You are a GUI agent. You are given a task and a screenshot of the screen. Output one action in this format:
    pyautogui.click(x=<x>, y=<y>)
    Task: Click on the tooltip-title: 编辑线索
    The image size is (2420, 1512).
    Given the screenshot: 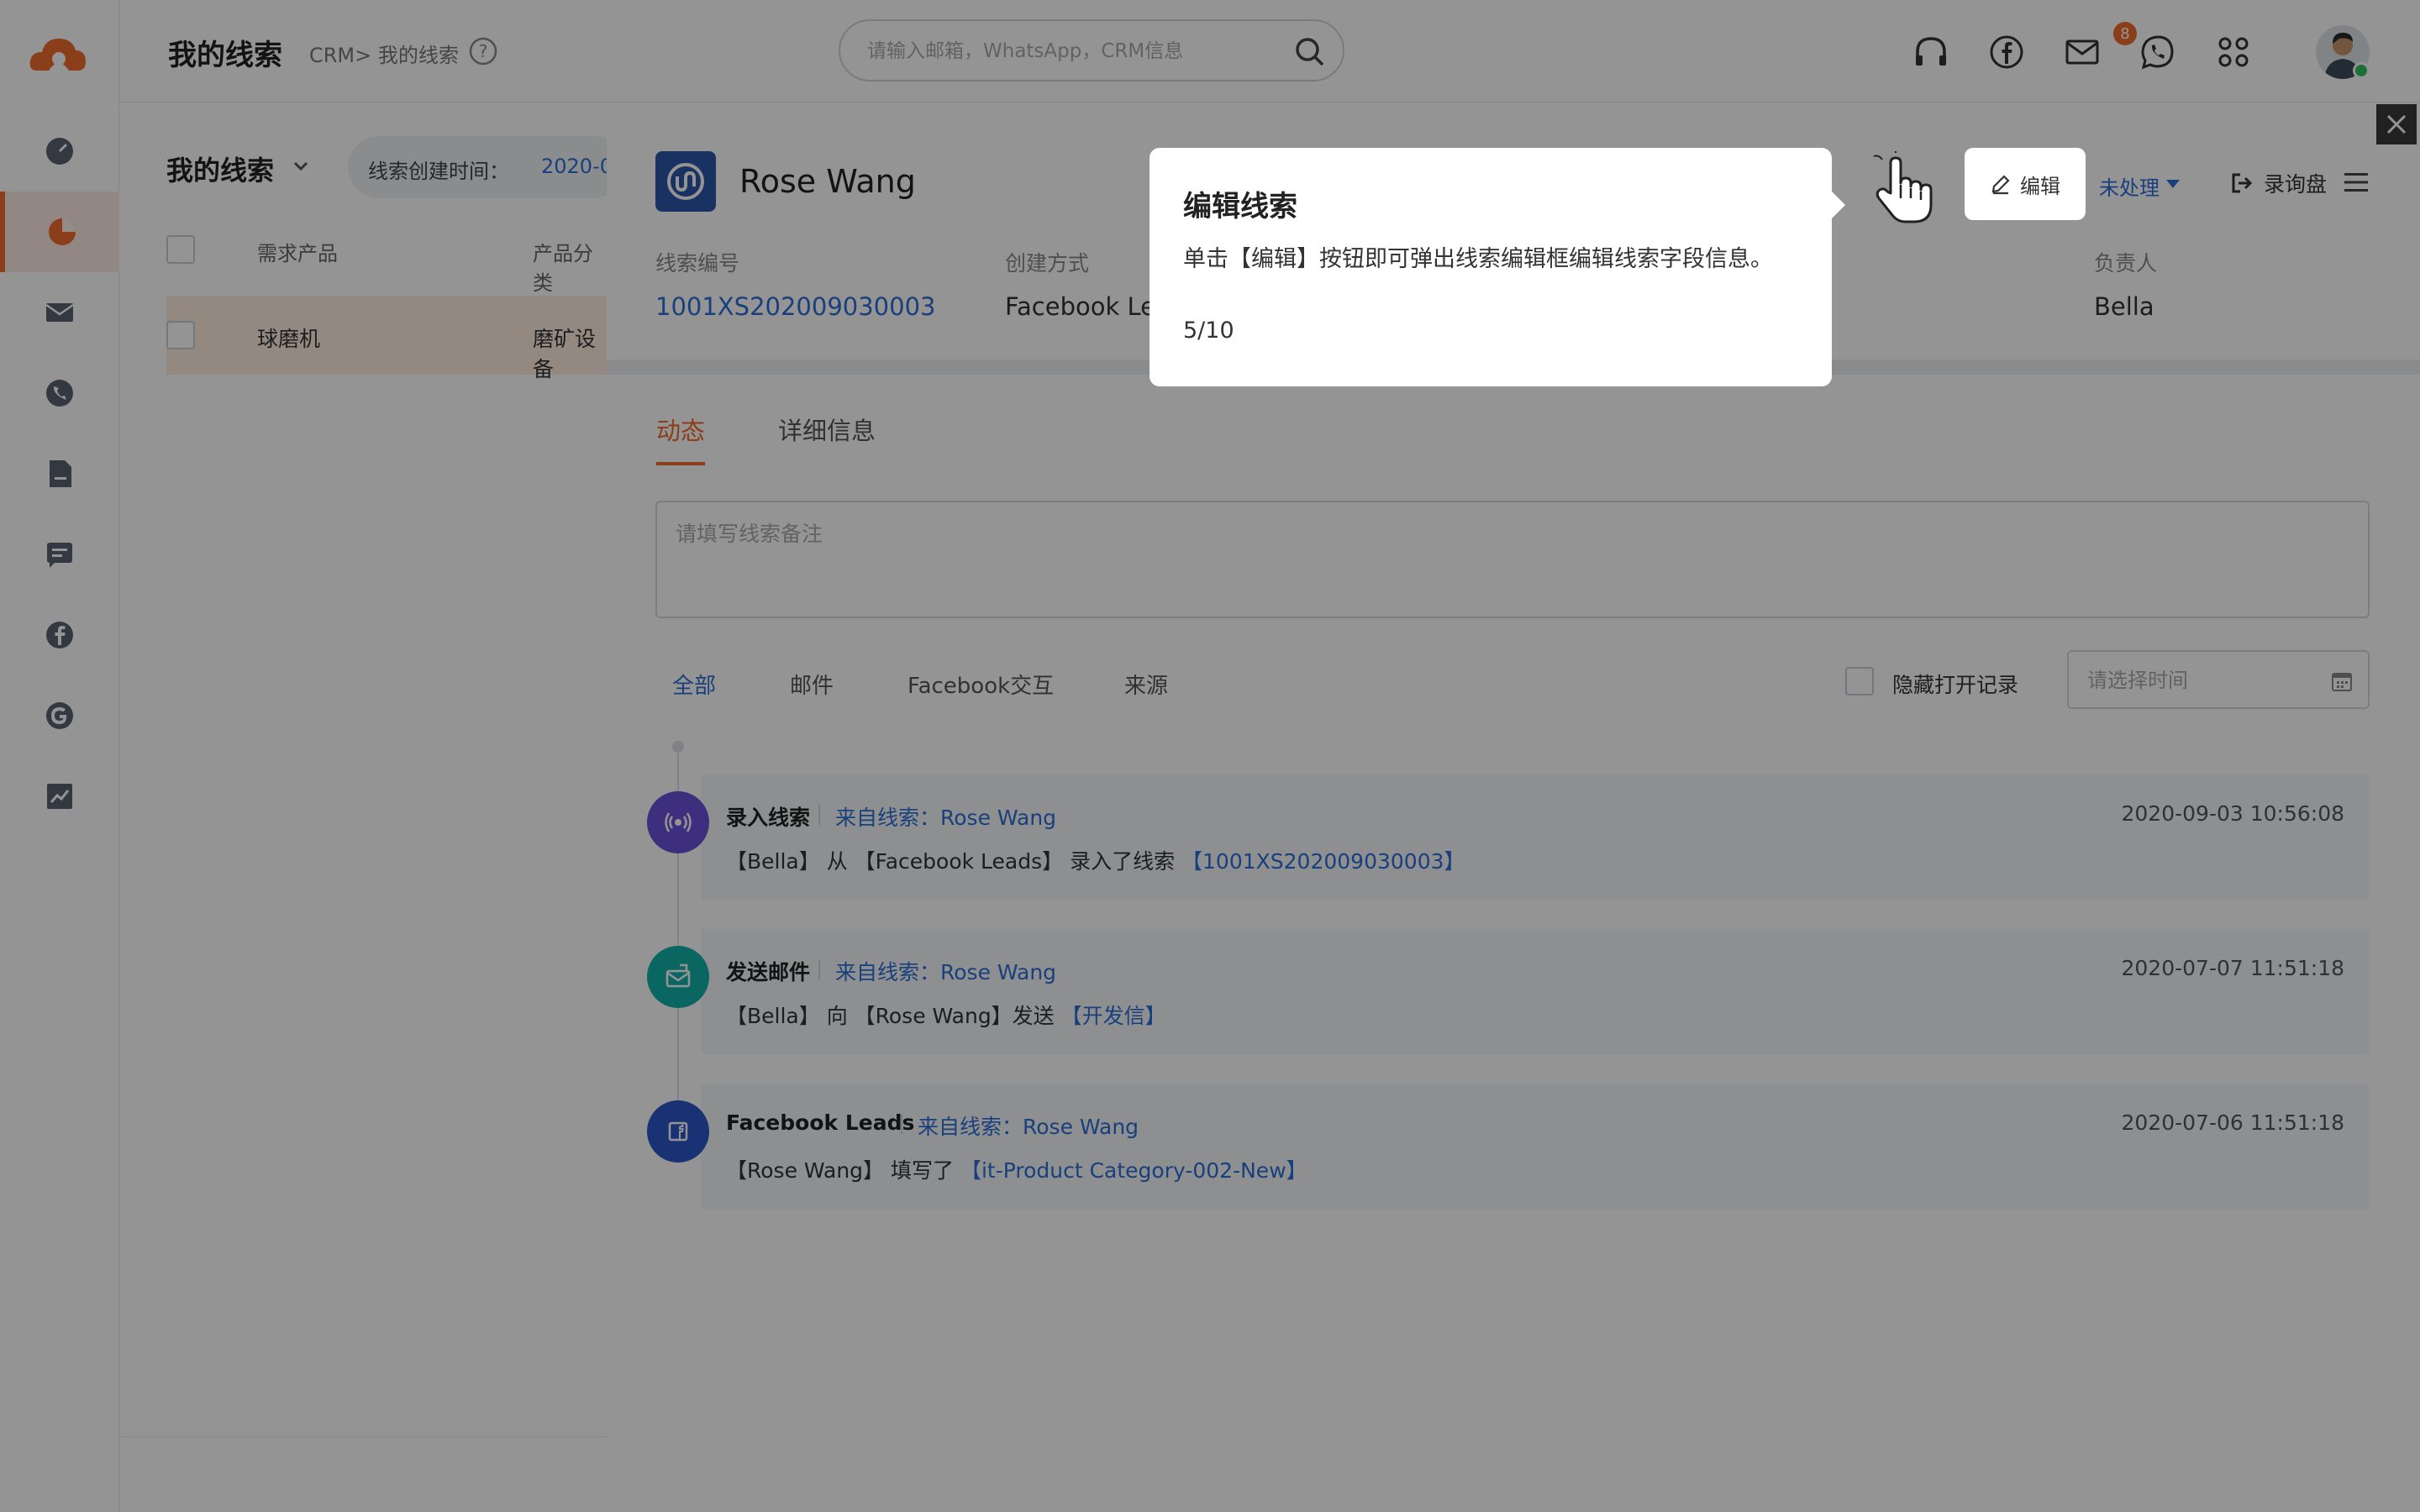 What is the action you would take?
    pyautogui.click(x=1240, y=206)
    